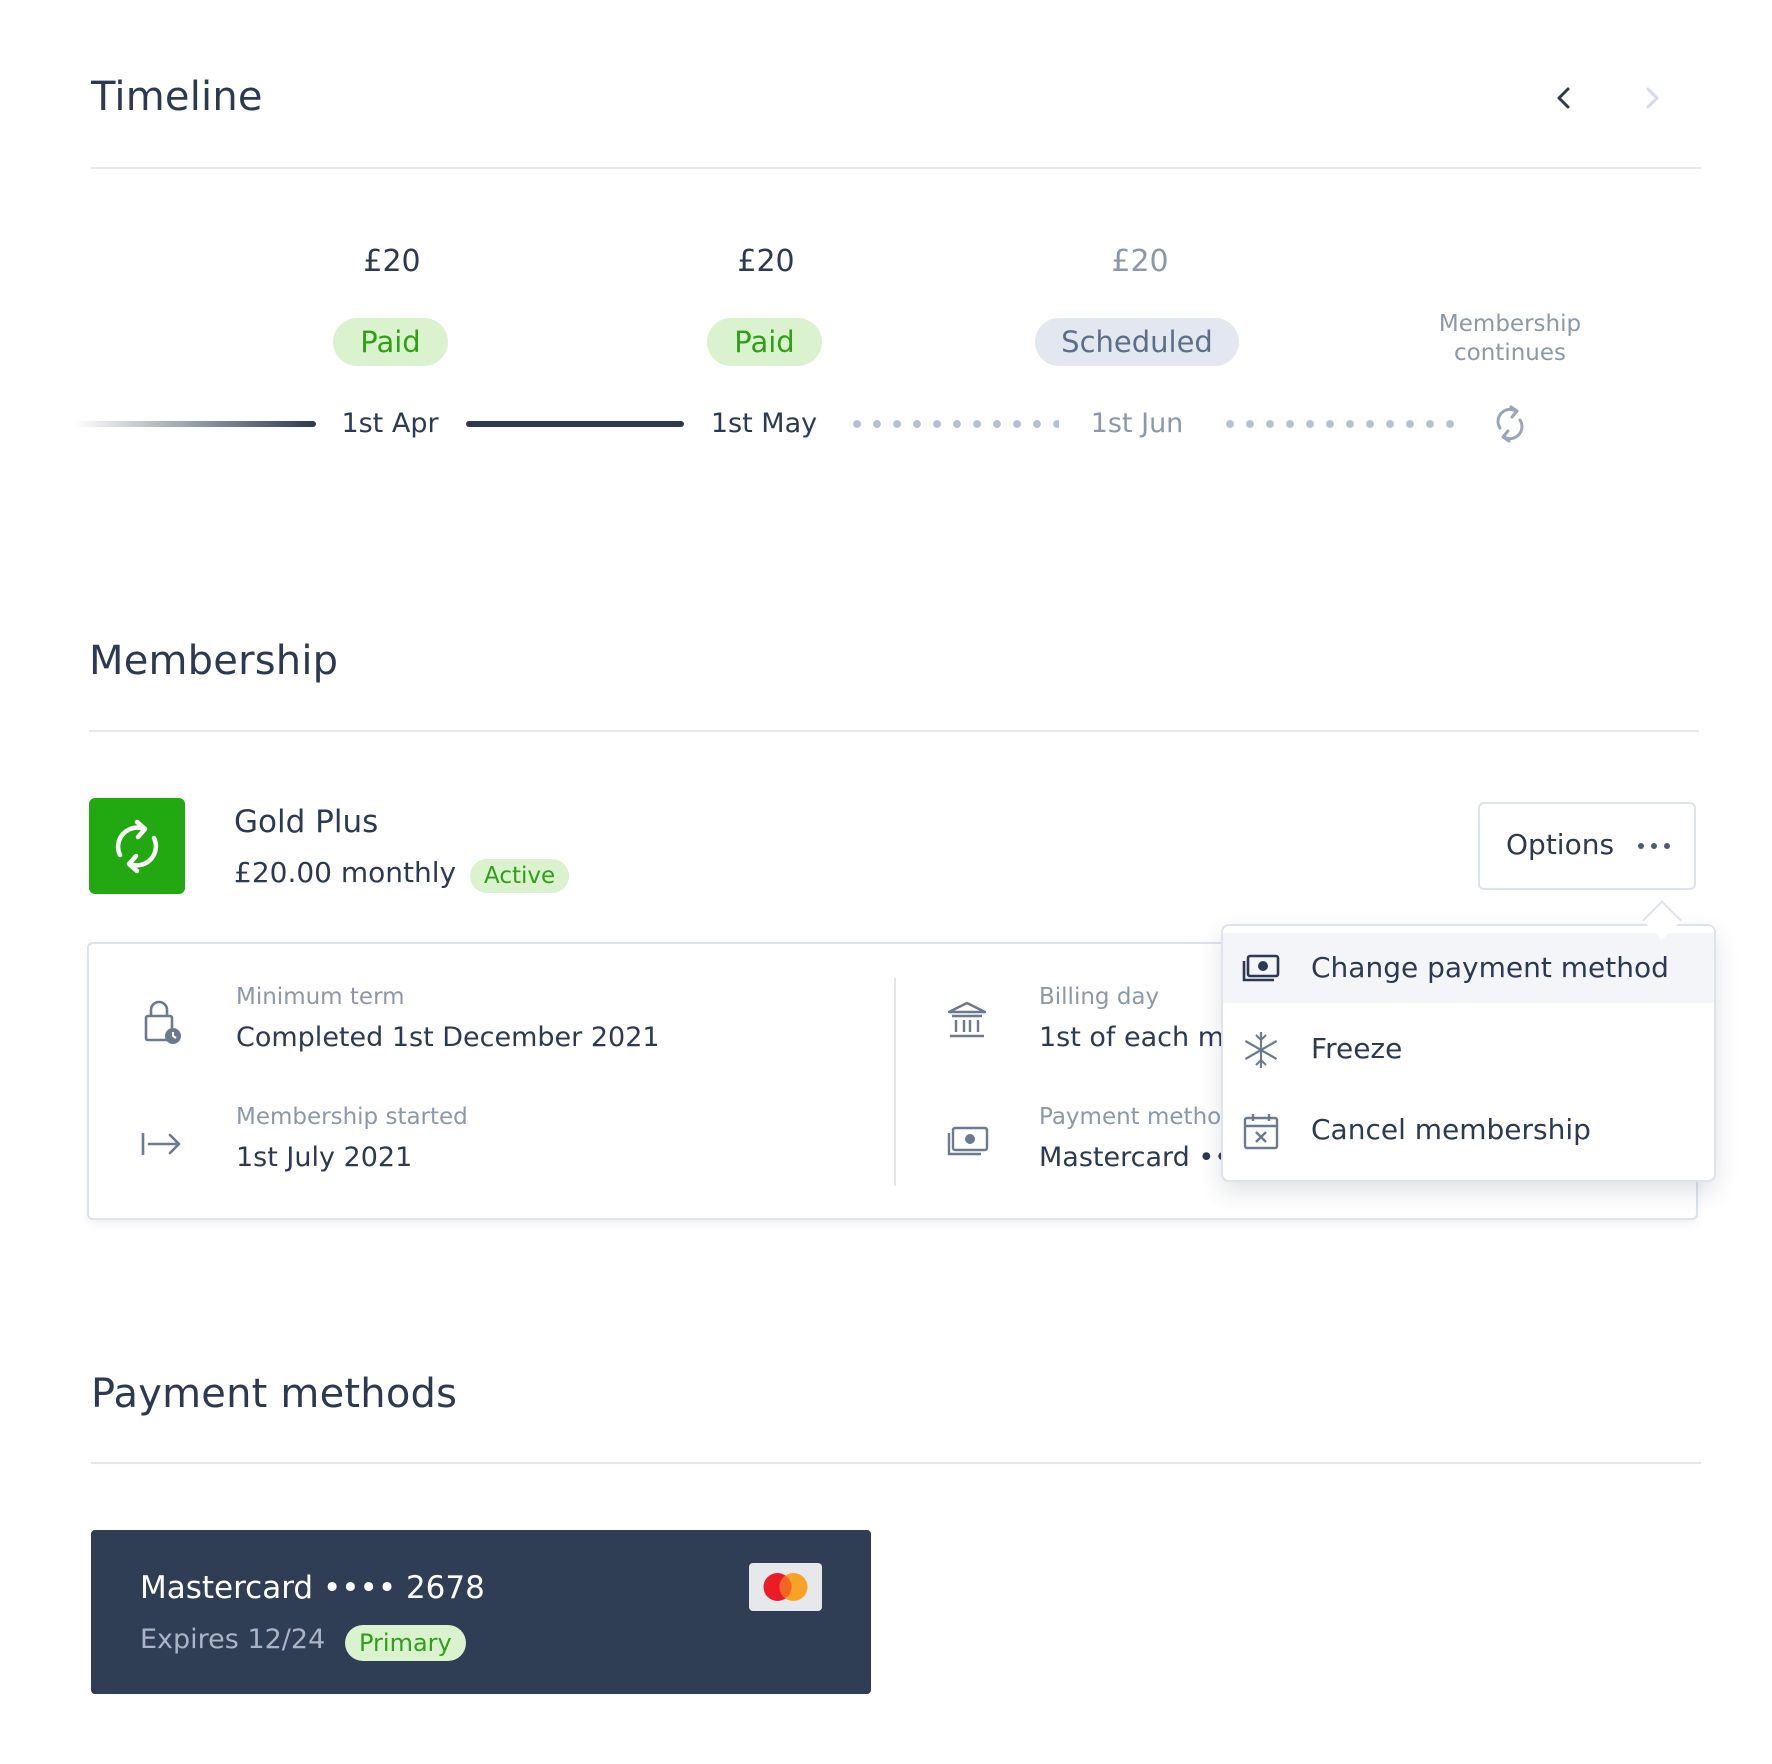 This screenshot has height=1764, width=1772. I want to click on timeline-date: 1st May, so click(764, 423).